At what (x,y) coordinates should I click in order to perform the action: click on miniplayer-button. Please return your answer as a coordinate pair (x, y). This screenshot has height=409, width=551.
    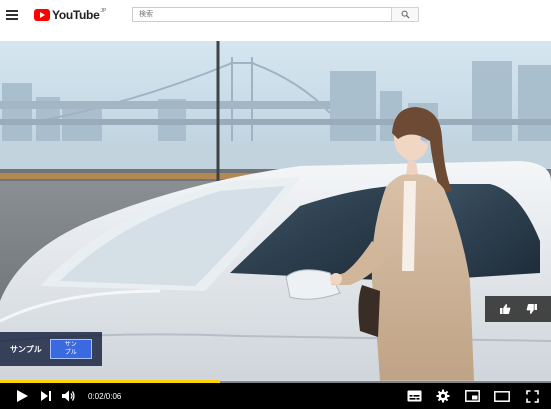
    Looking at the image, I should click on (472, 396).